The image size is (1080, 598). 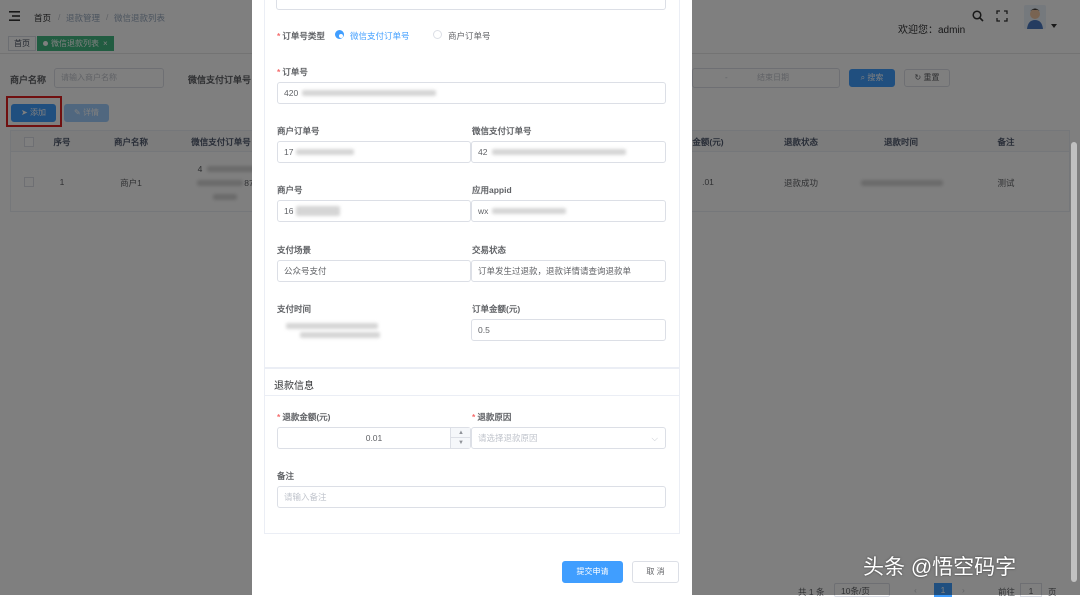 What do you see at coordinates (303, 36) in the screenshot?
I see `order-type-label-text: 订单号类型` at bounding box center [303, 36].